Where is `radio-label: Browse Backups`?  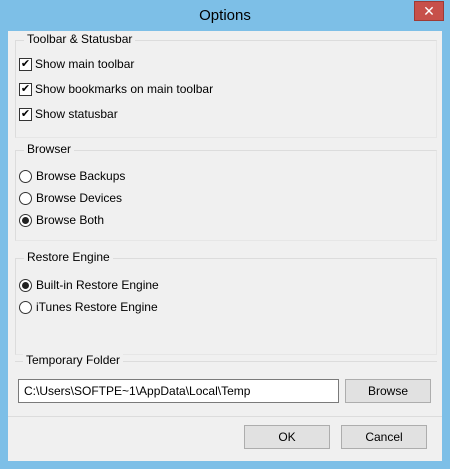
radio-label: Browse Backups is located at coordinates (81, 176).